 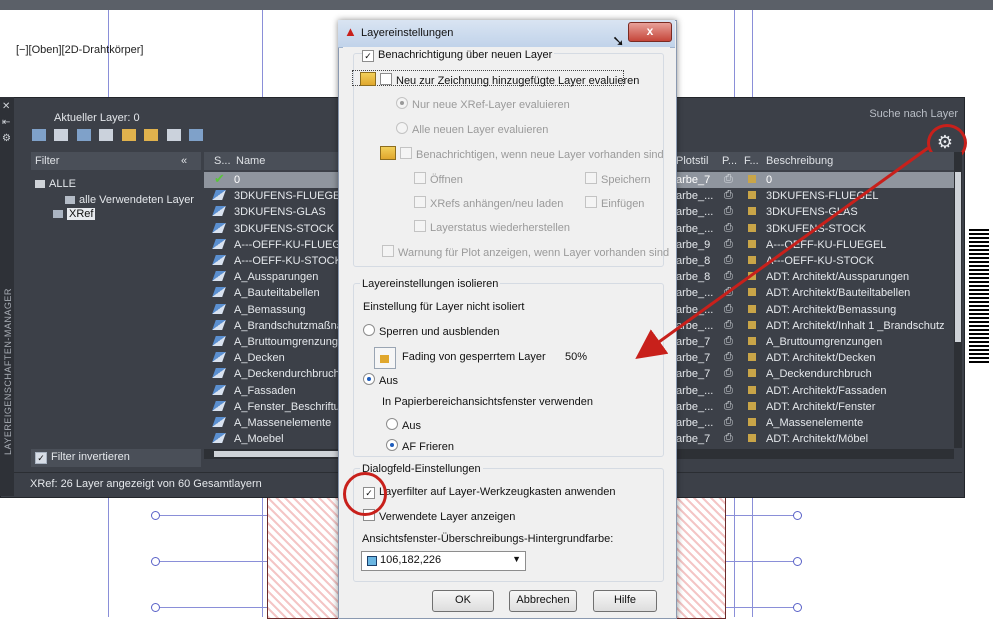 I want to click on annotation-arrow, so click(x=782, y=253).